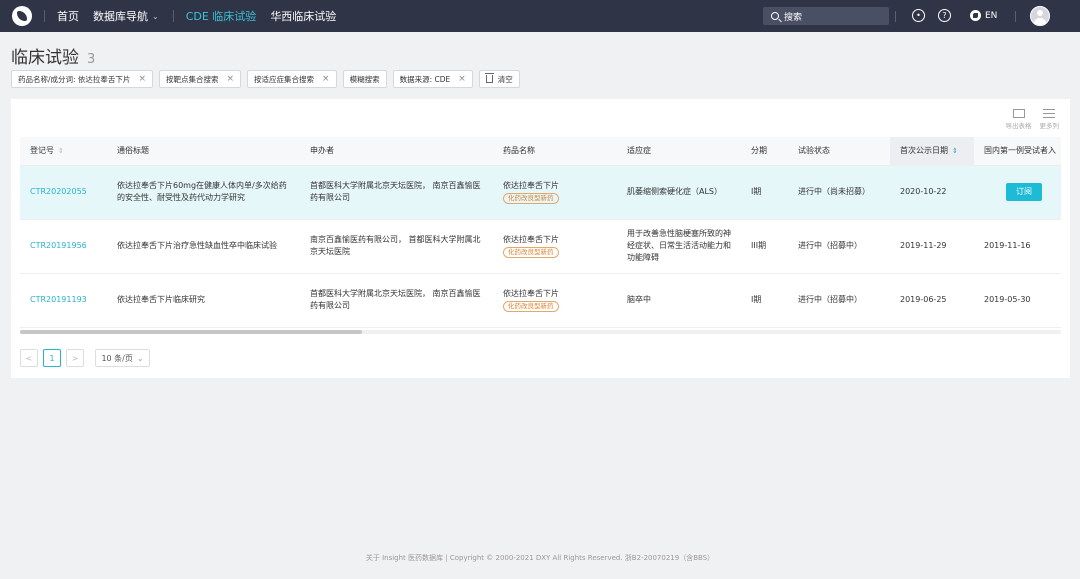  Describe the element at coordinates (983, 15) in the screenshot. I see `language-switch: EN` at that location.